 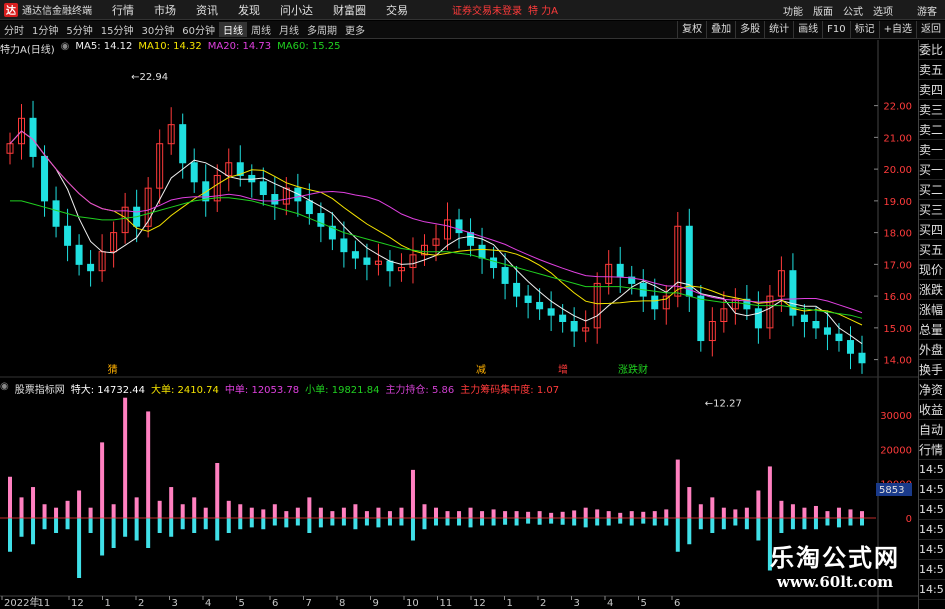 I want to click on time-tick-label: 1, so click(x=108, y=603).